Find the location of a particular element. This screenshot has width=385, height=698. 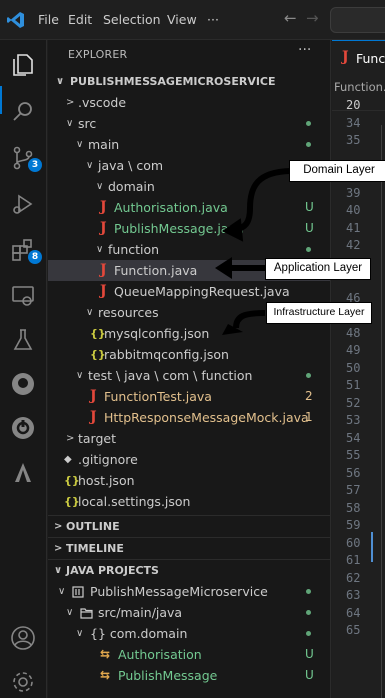

source-folder-icon is located at coordinates (86, 613).